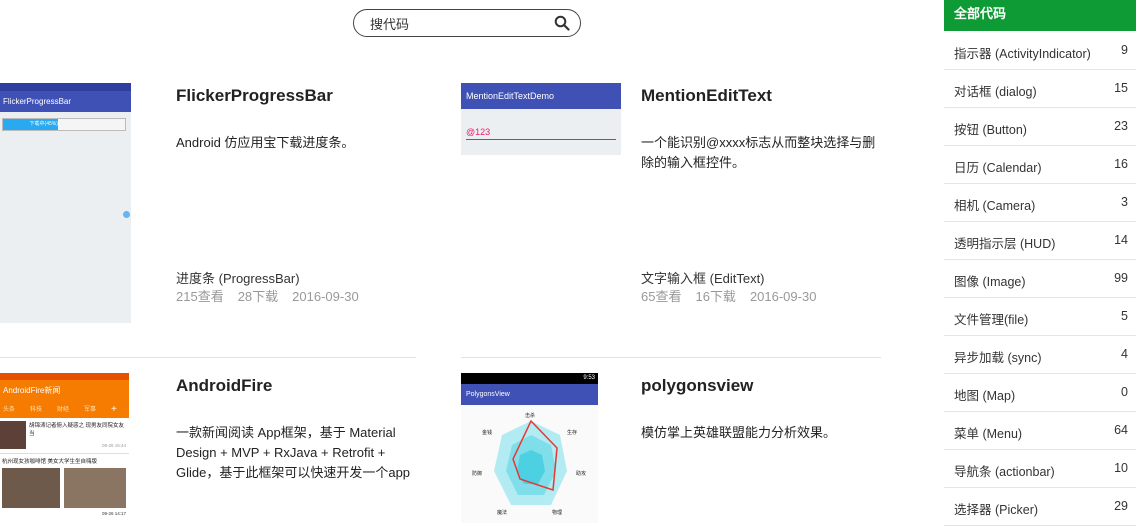  Describe the element at coordinates (1040, 279) in the screenshot. I see `sidebar-item: 图像 (Image) 99` at that location.